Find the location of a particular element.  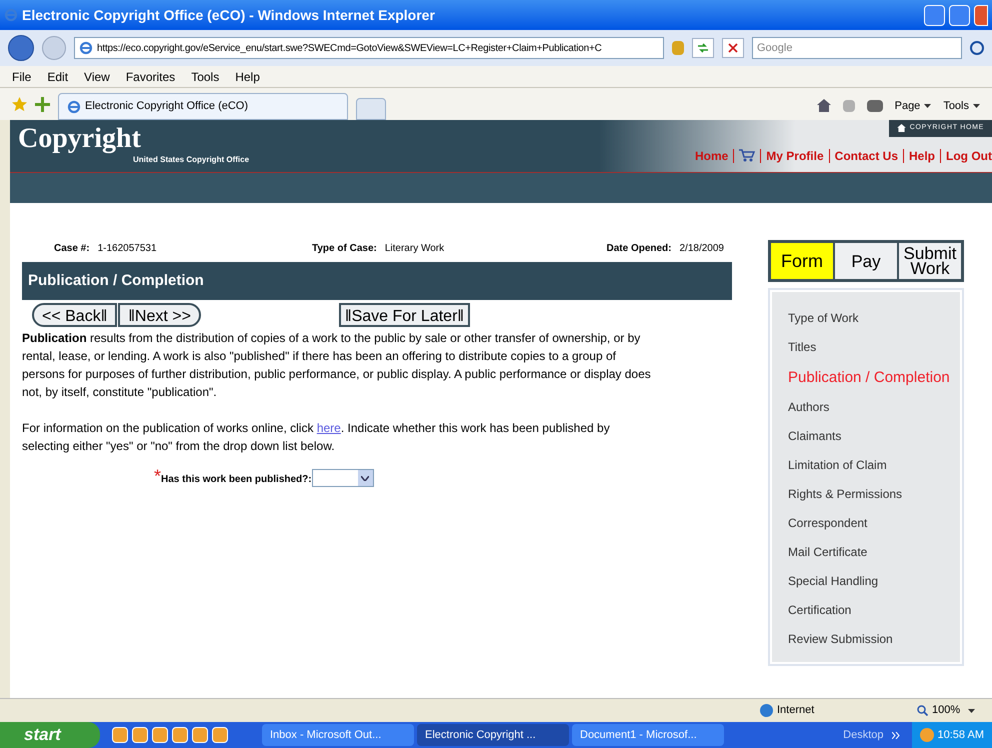

magnifier-icon is located at coordinates (922, 710).